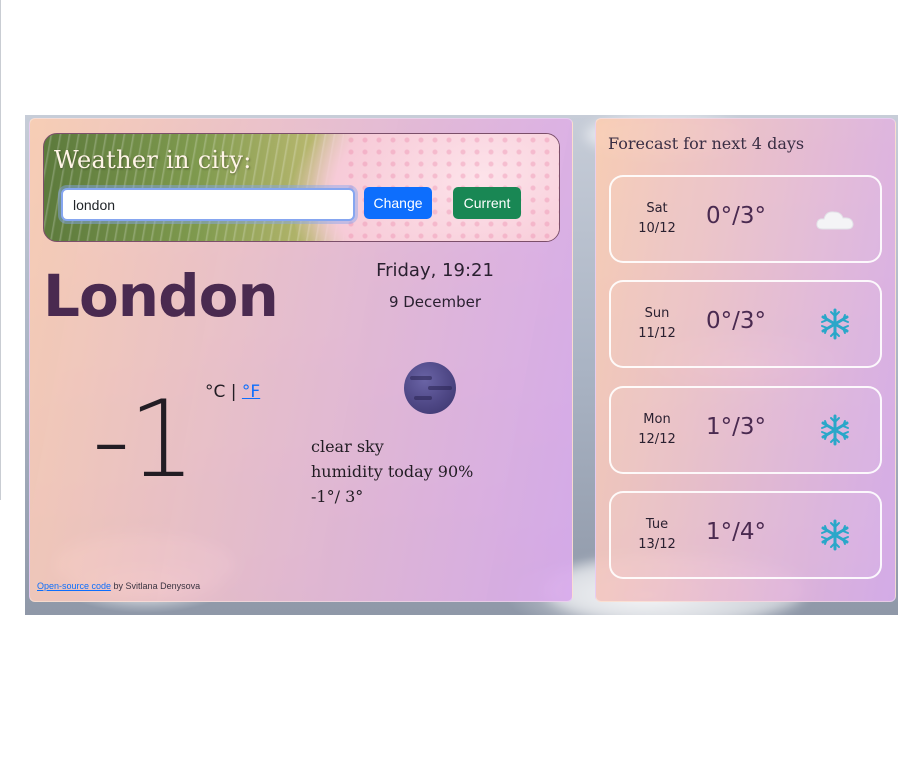  I want to click on forecast-day: Tue 13/12, so click(657, 535).